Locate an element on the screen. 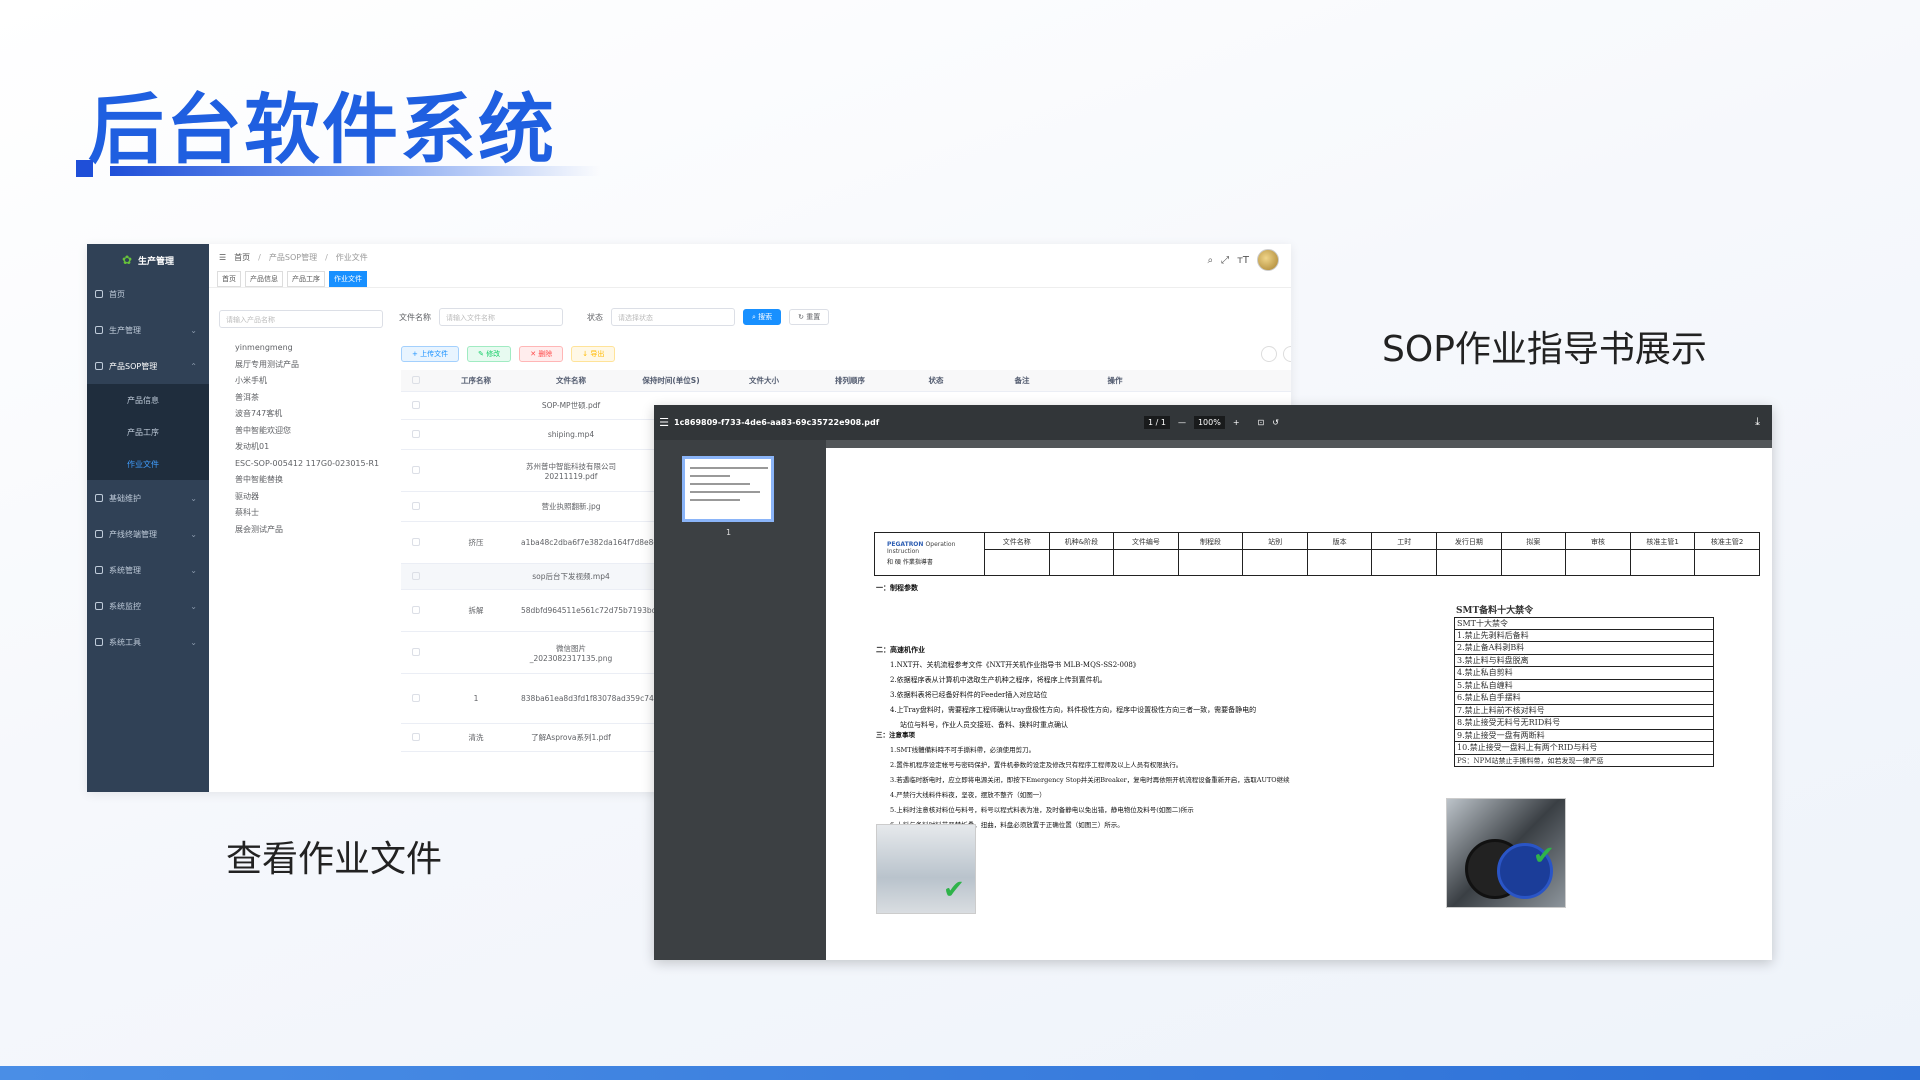  tree-item: 普中智能欢迎您 is located at coordinates (307, 431).